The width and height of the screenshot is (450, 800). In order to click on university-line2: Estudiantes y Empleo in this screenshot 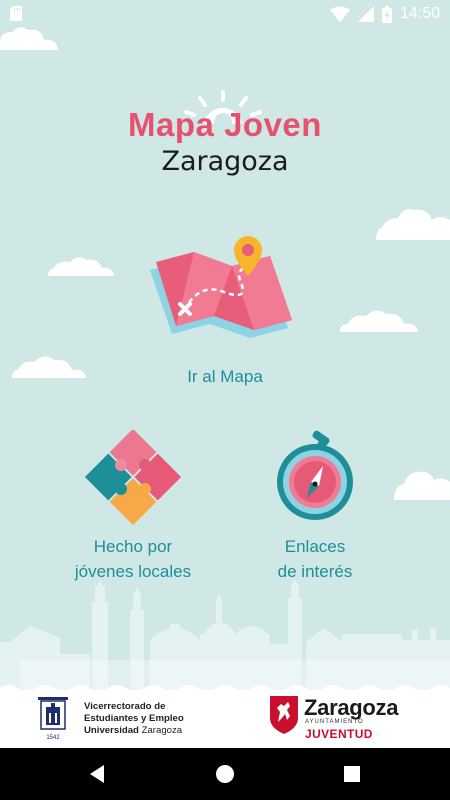, I will do `click(134, 718)`.